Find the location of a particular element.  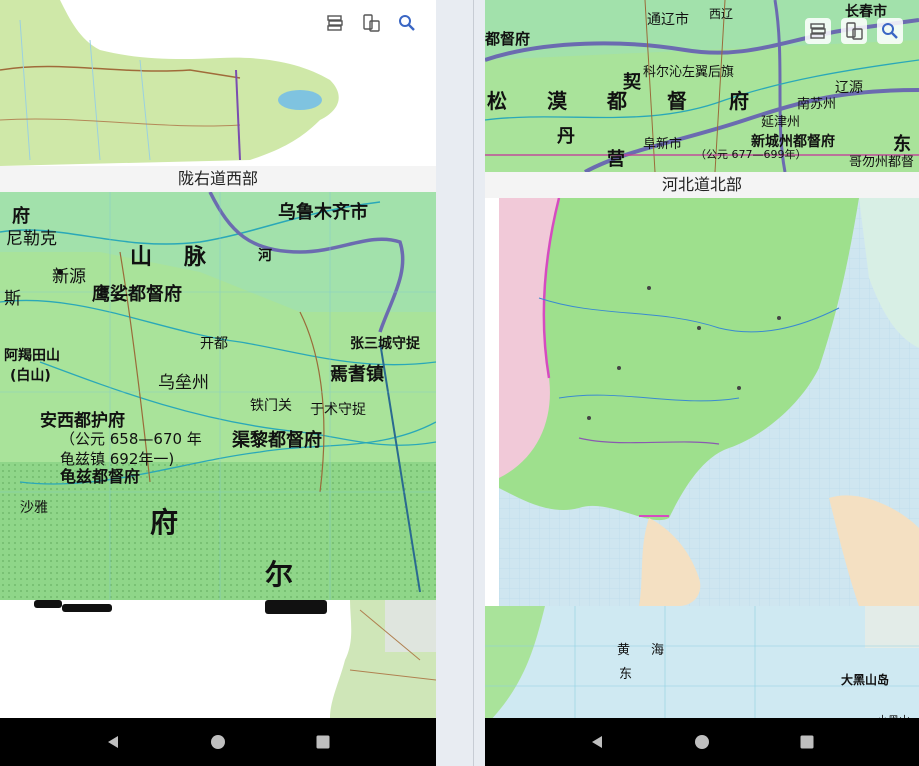

label-hedian: 焉耆镇 is located at coordinates (357, 374).